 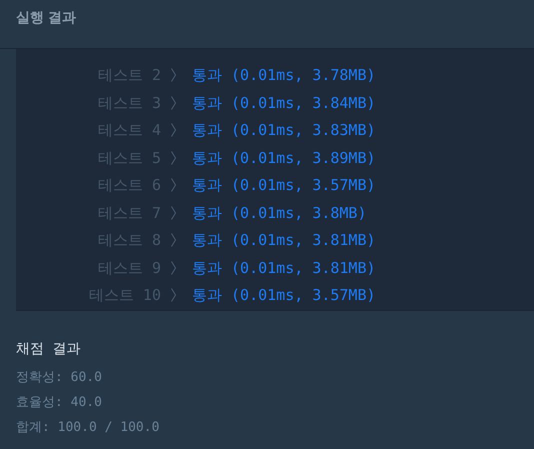 What do you see at coordinates (284, 158) in the screenshot?
I see `test-result: 통과 (0.01ms, 3.89MB)` at bounding box center [284, 158].